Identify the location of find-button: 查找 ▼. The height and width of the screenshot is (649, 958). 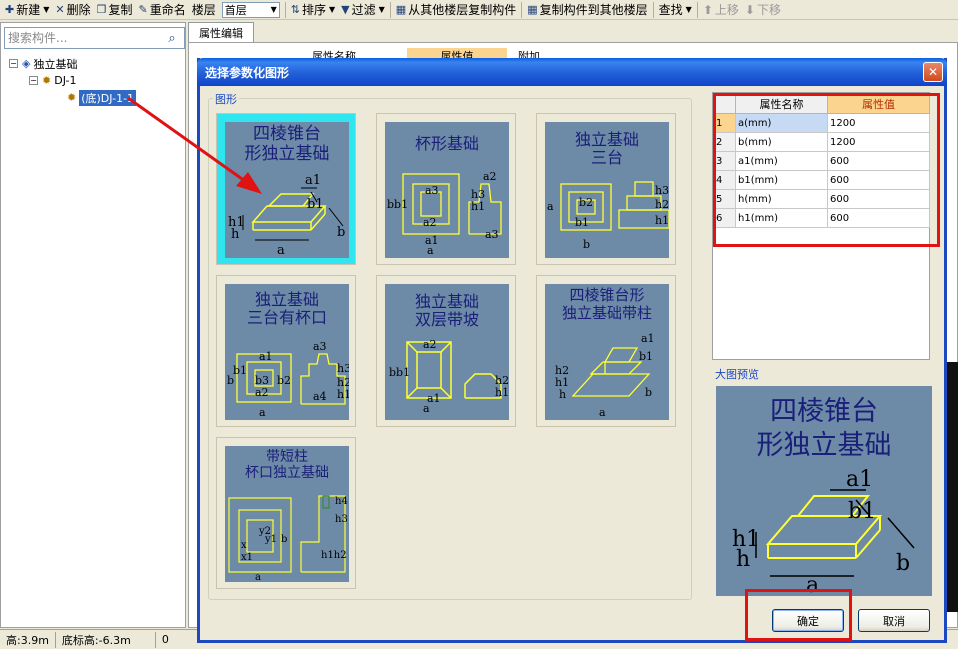
(675, 10).